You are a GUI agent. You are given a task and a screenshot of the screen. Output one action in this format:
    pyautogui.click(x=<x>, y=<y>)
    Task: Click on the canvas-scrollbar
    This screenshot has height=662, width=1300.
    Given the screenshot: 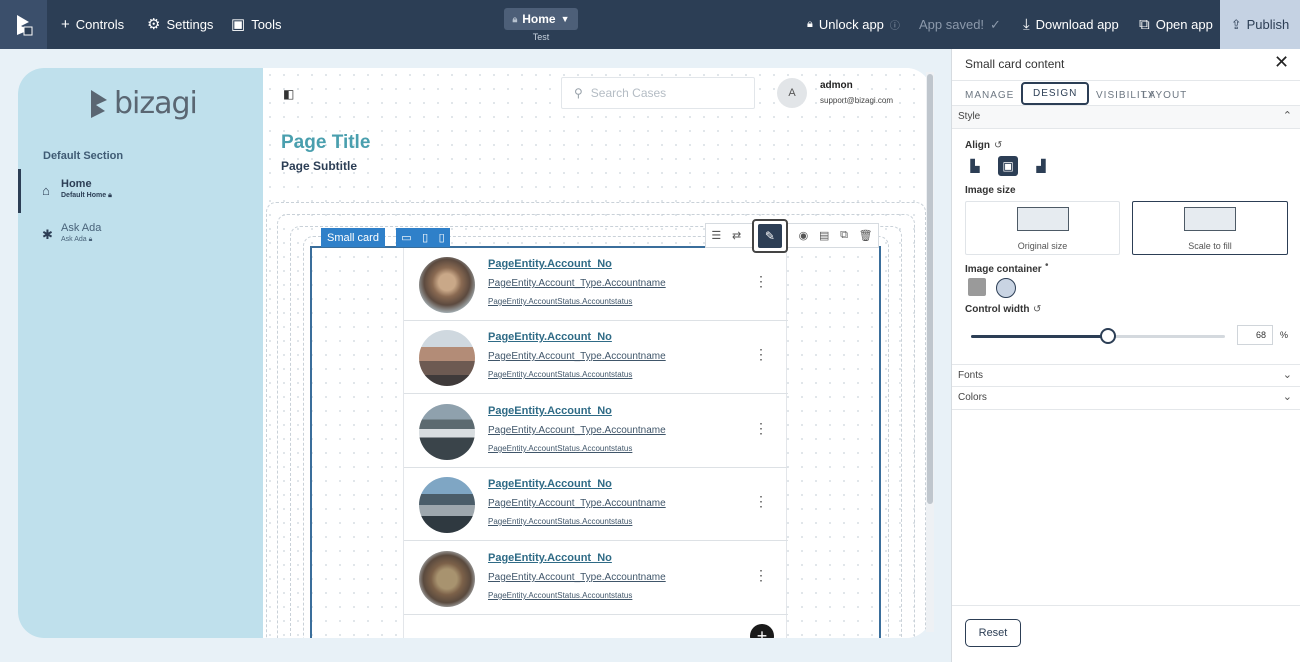 What is the action you would take?
    pyautogui.click(x=930, y=352)
    